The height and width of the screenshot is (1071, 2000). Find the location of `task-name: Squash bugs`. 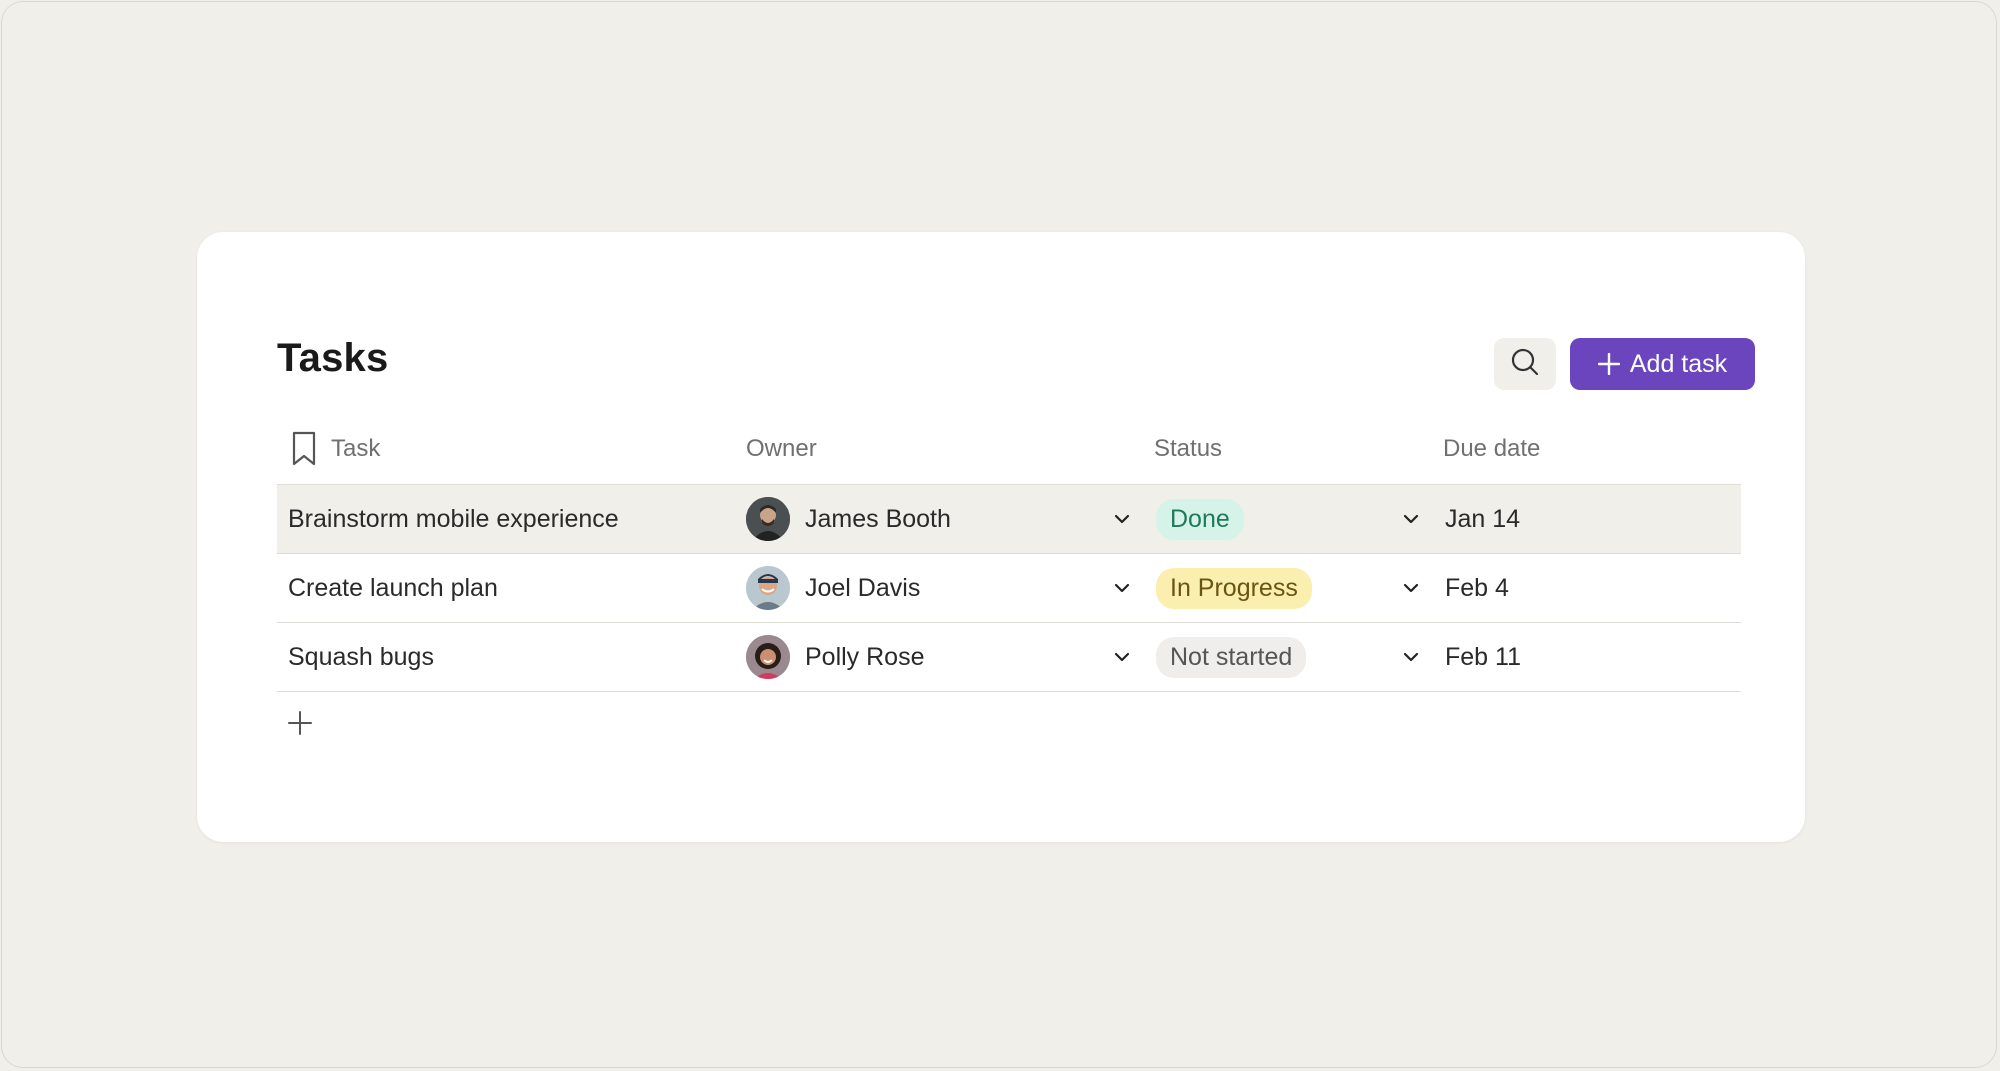

task-name: Squash bugs is located at coordinates (361, 657).